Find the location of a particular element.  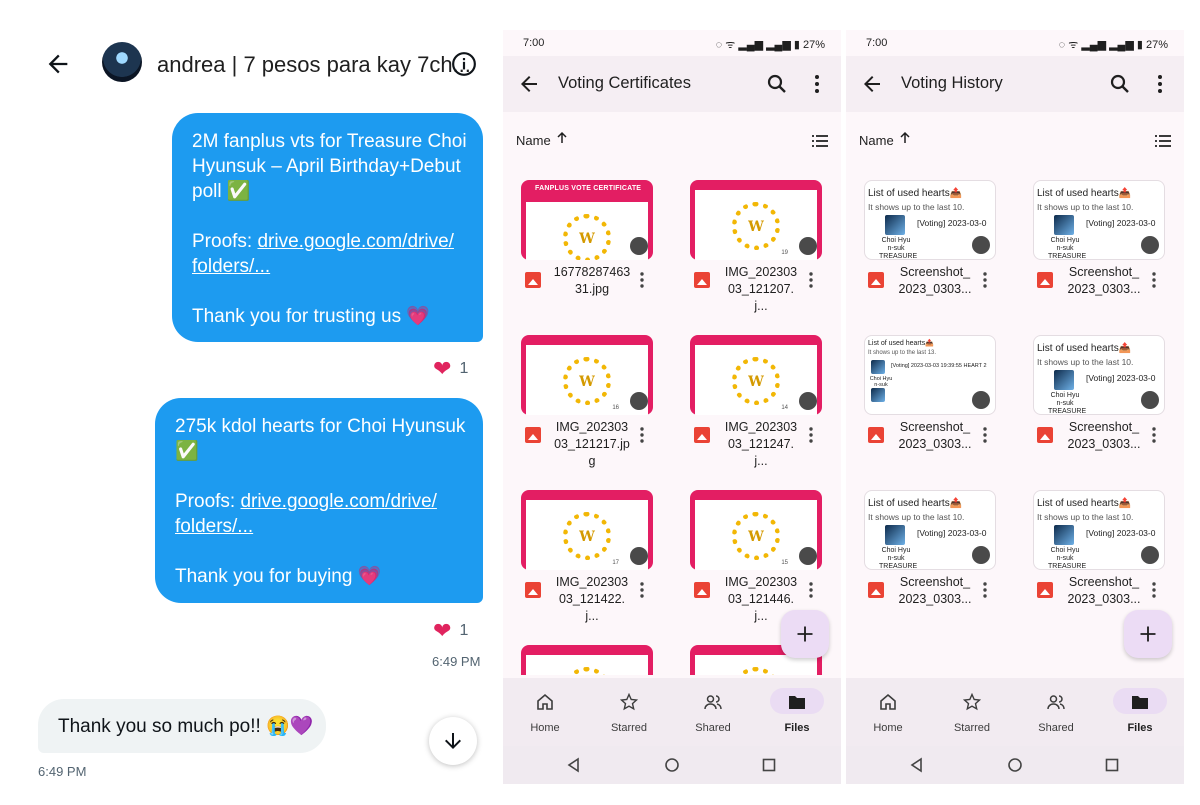

bottom-navigation: Home Starred Shared Files is located at coordinates (672, 712).